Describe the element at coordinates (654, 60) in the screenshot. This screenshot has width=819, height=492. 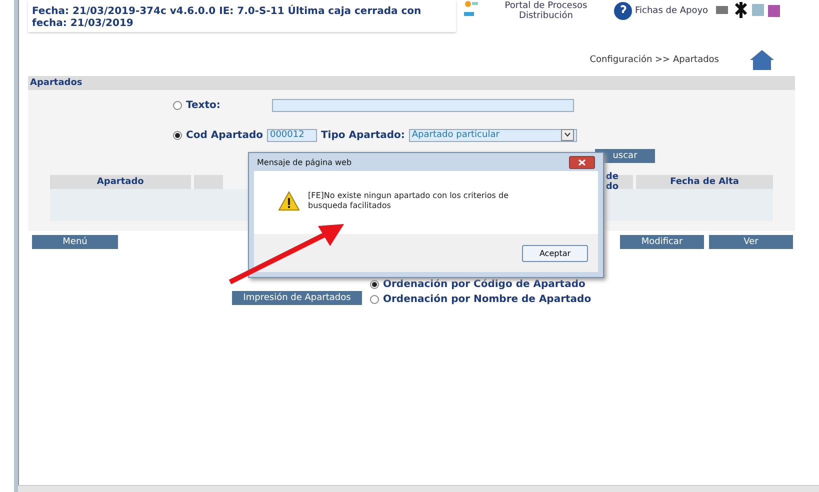
I see `breadcrumb: Configuración >> Apartados` at that location.